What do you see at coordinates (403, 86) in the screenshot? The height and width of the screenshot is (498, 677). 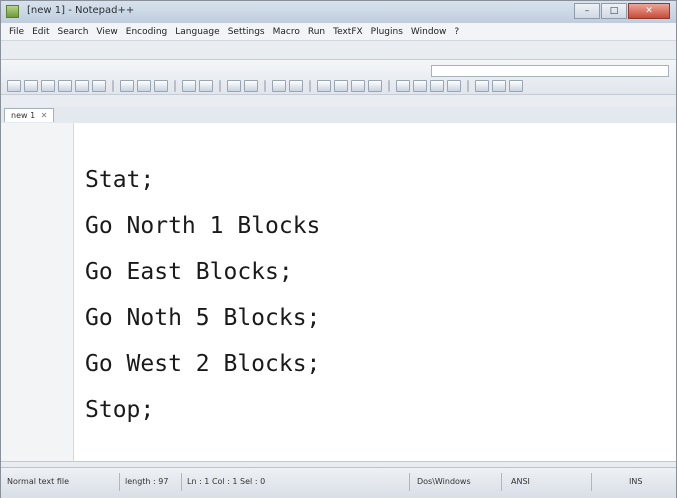 I see `record-macro-icon` at bounding box center [403, 86].